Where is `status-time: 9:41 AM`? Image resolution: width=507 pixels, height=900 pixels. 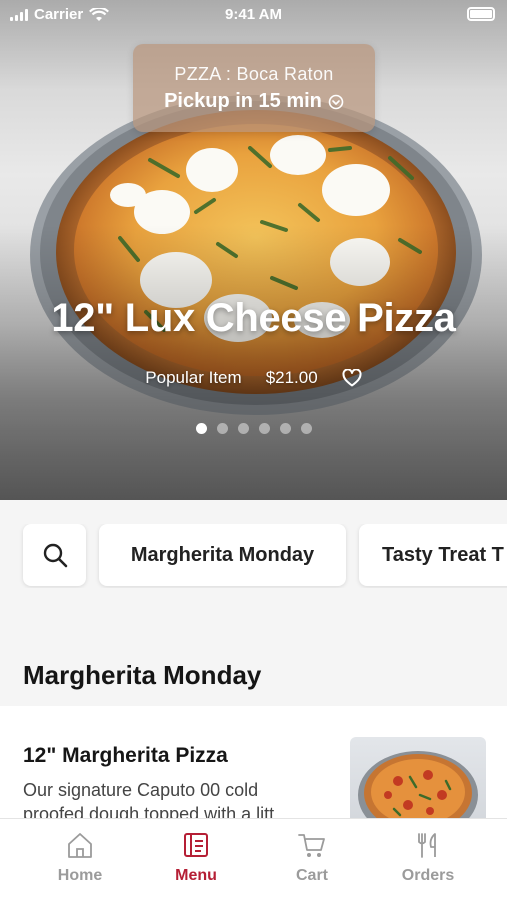
status-time: 9:41 AM is located at coordinates (253, 14).